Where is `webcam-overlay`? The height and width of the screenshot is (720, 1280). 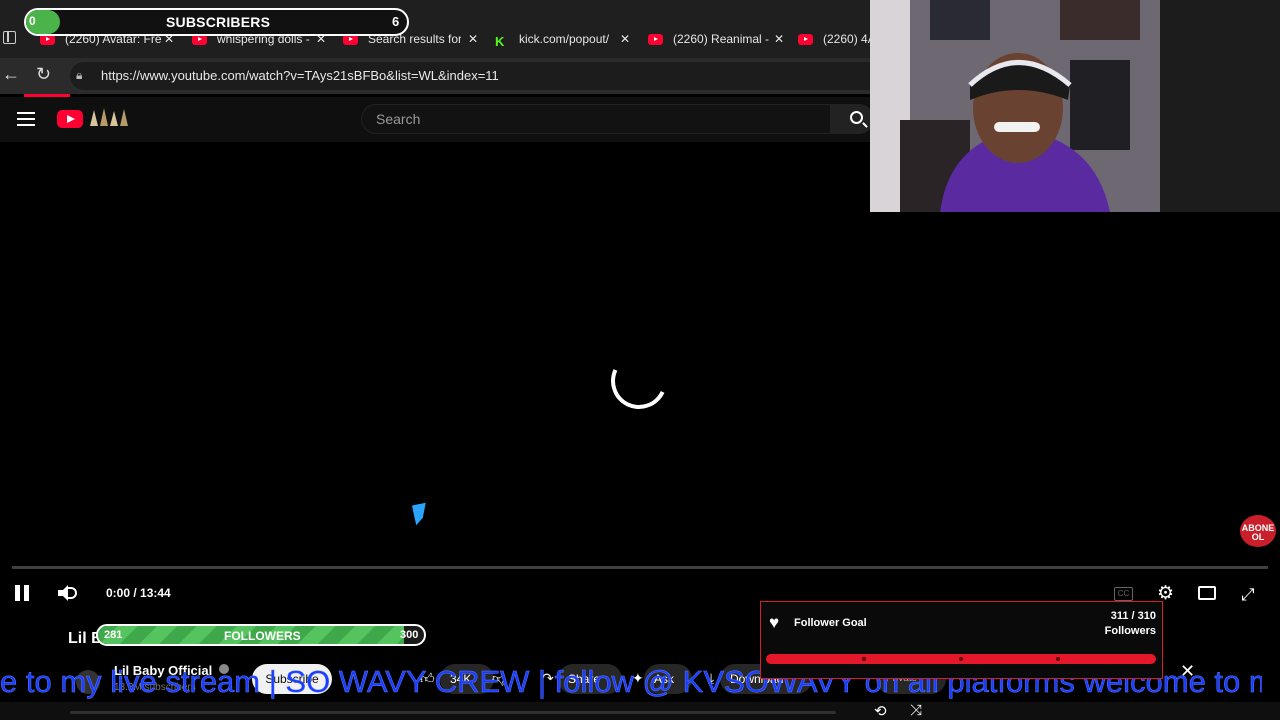
webcam-overlay is located at coordinates (1015, 106).